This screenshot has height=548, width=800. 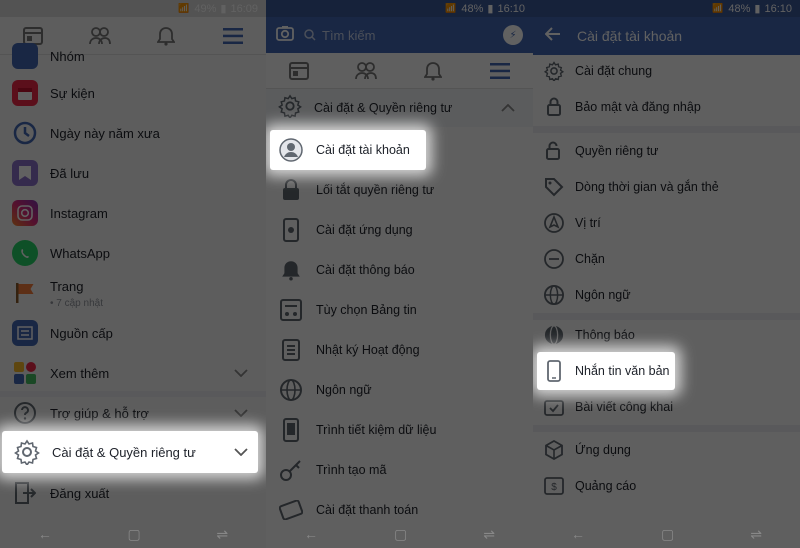 I want to click on menu-item-feeds: Nguồn cấp, so click(x=133, y=333).